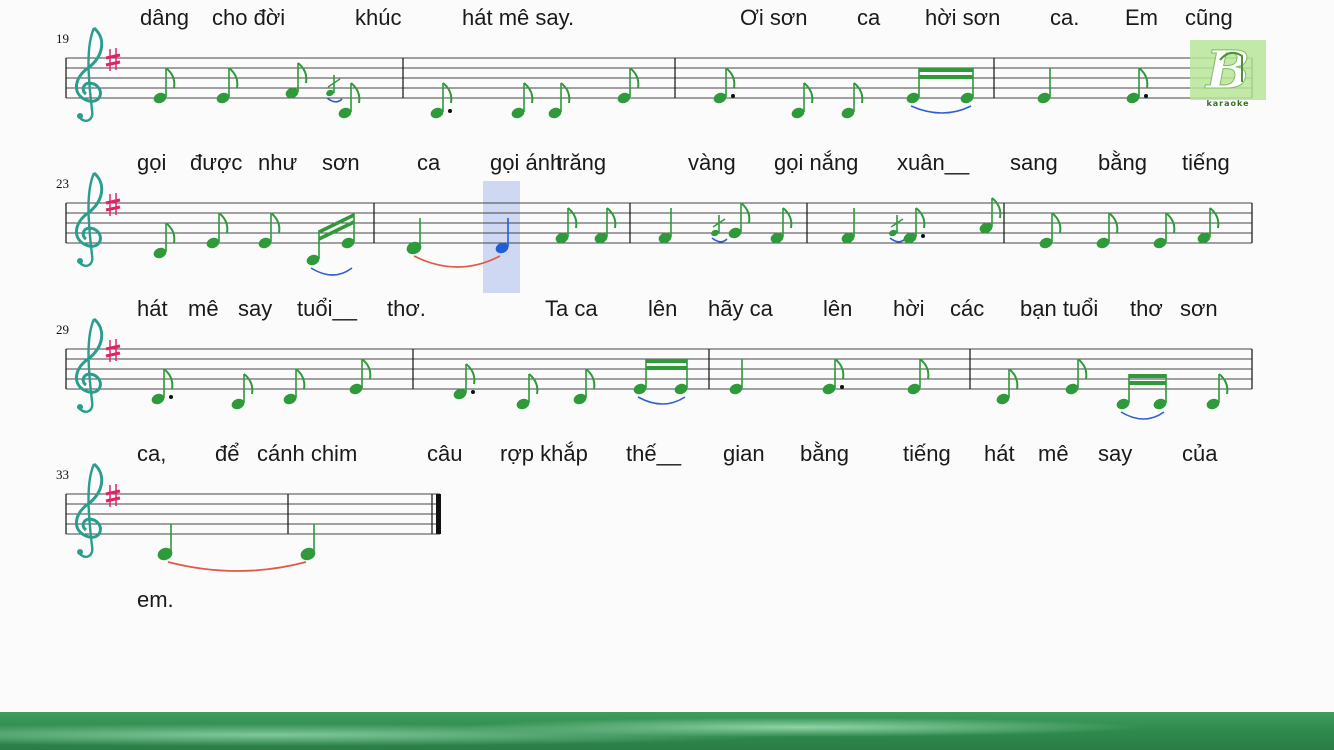  I want to click on lyric-syllable: Ta ca, so click(571, 308).